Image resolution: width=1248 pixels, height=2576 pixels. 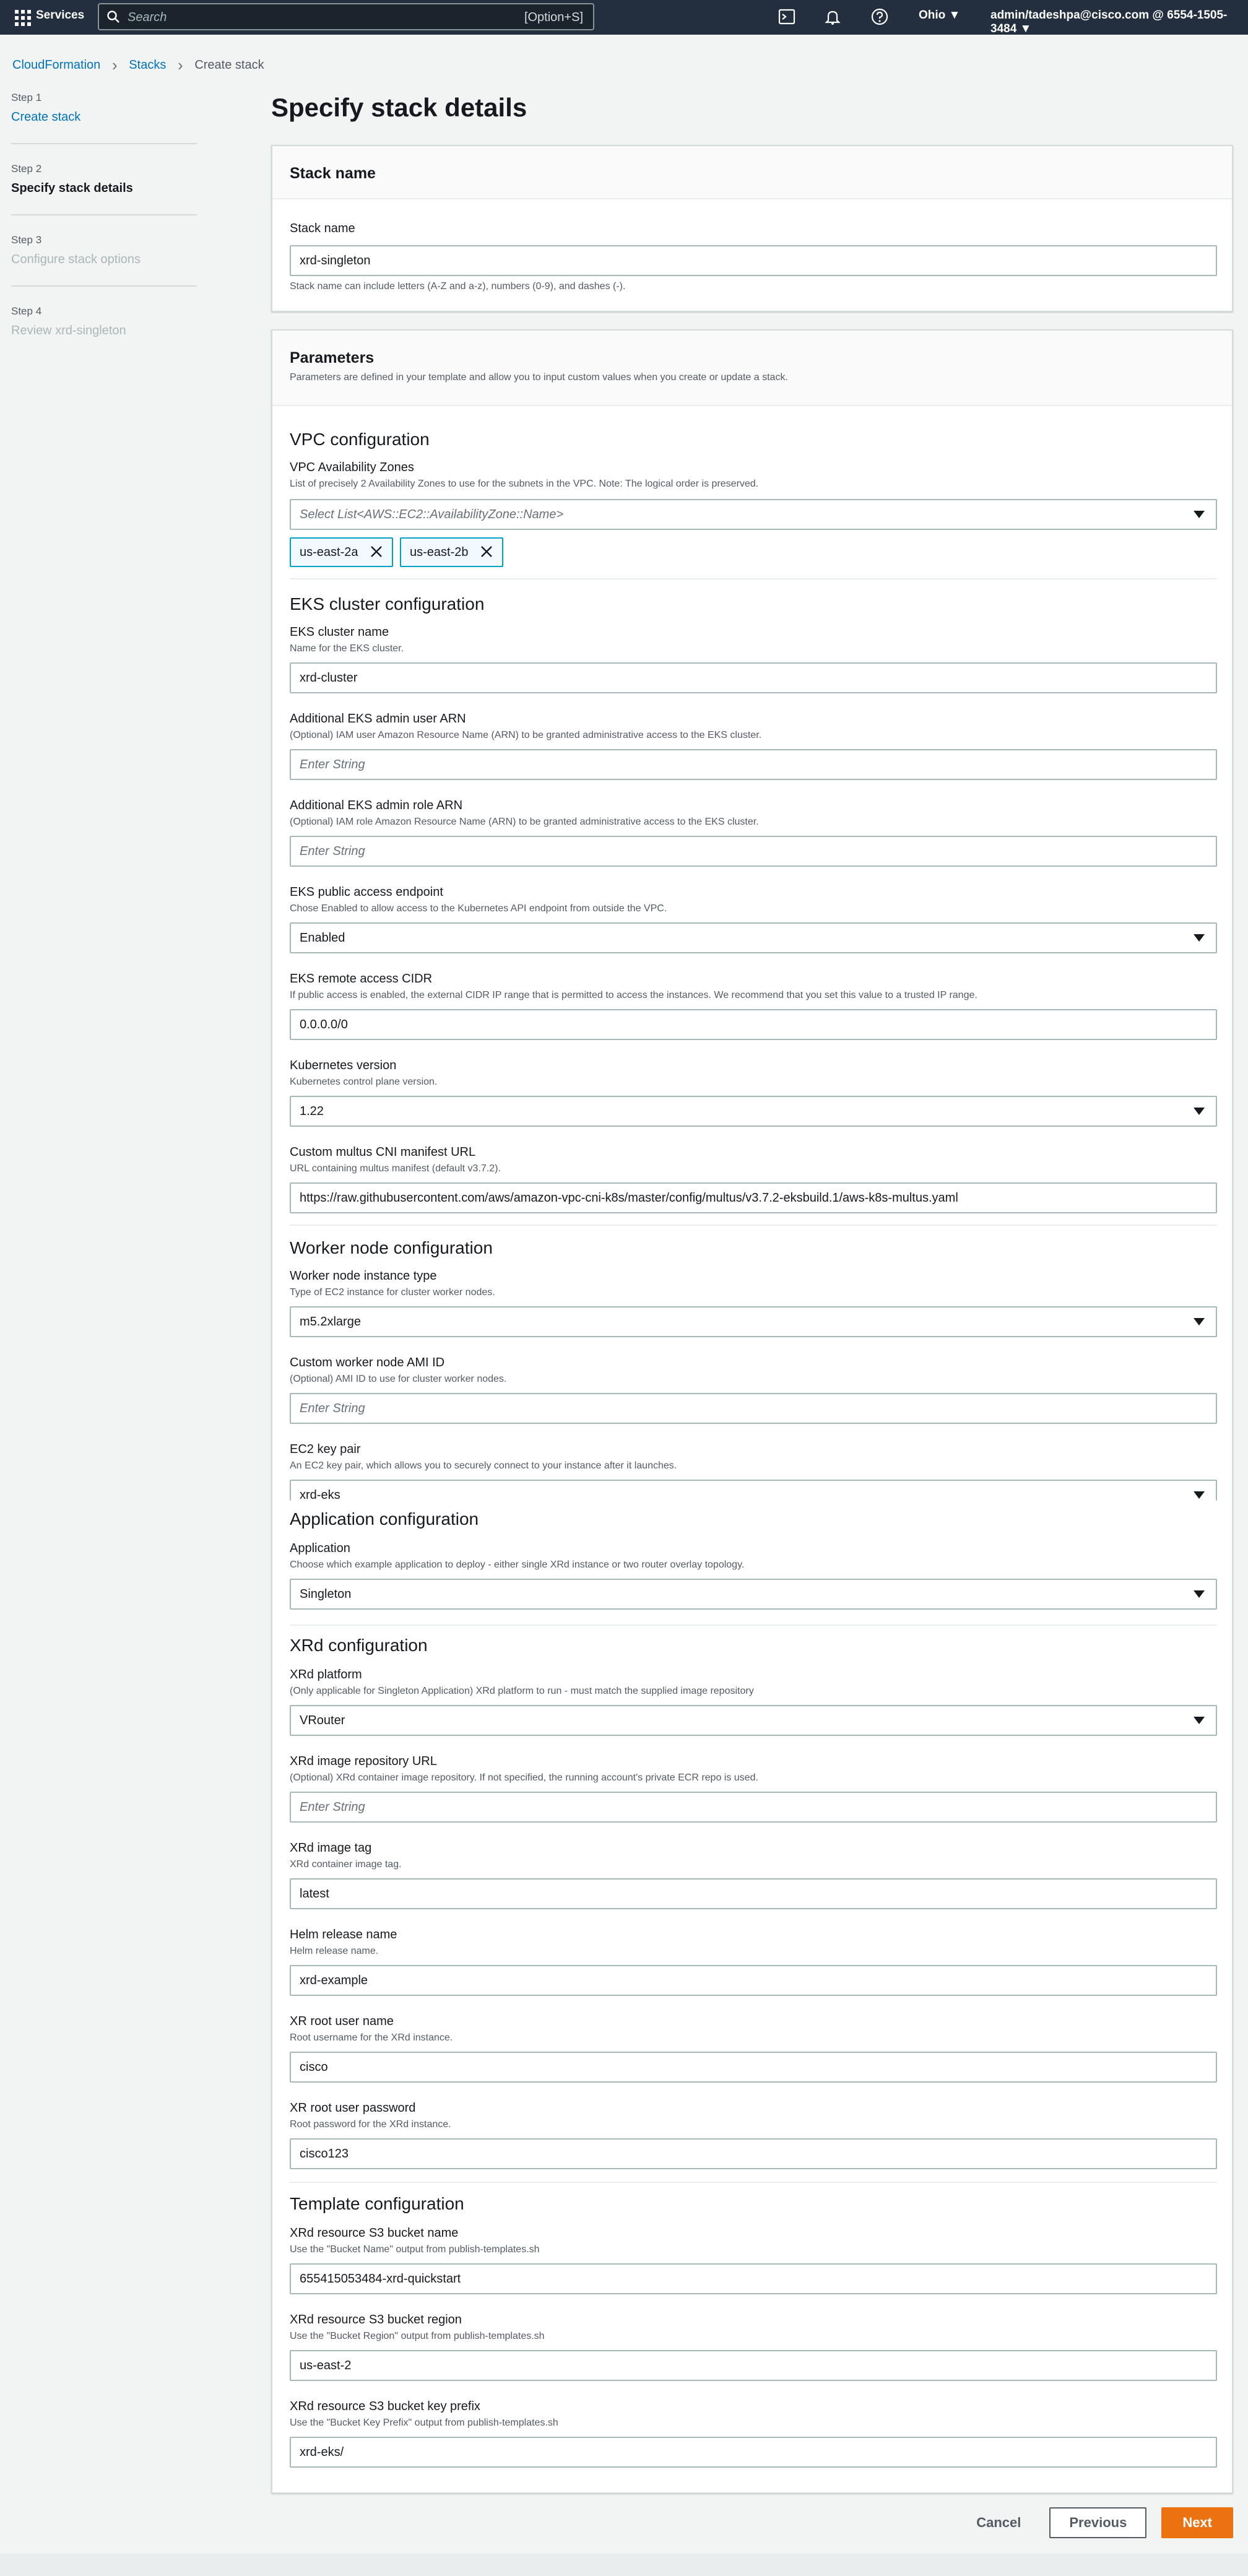 I want to click on xrd-section-title: XRd configuration, so click(x=359, y=1645).